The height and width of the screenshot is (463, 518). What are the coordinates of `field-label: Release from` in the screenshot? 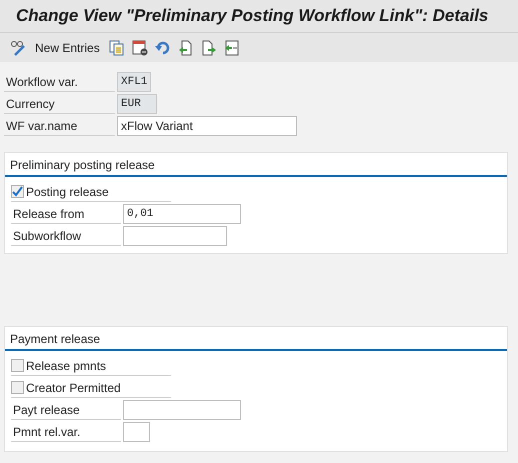 It's located at (66, 214).